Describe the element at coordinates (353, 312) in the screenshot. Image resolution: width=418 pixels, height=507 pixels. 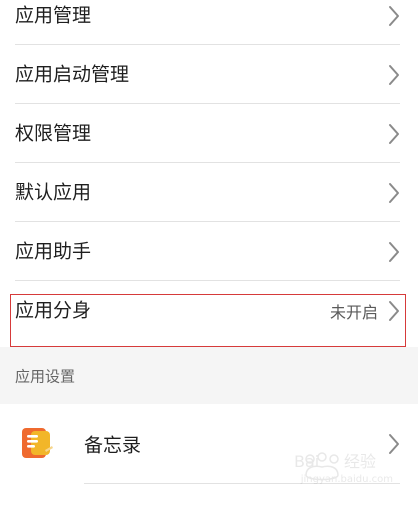
I see `menu-item-status: 未开启` at that location.